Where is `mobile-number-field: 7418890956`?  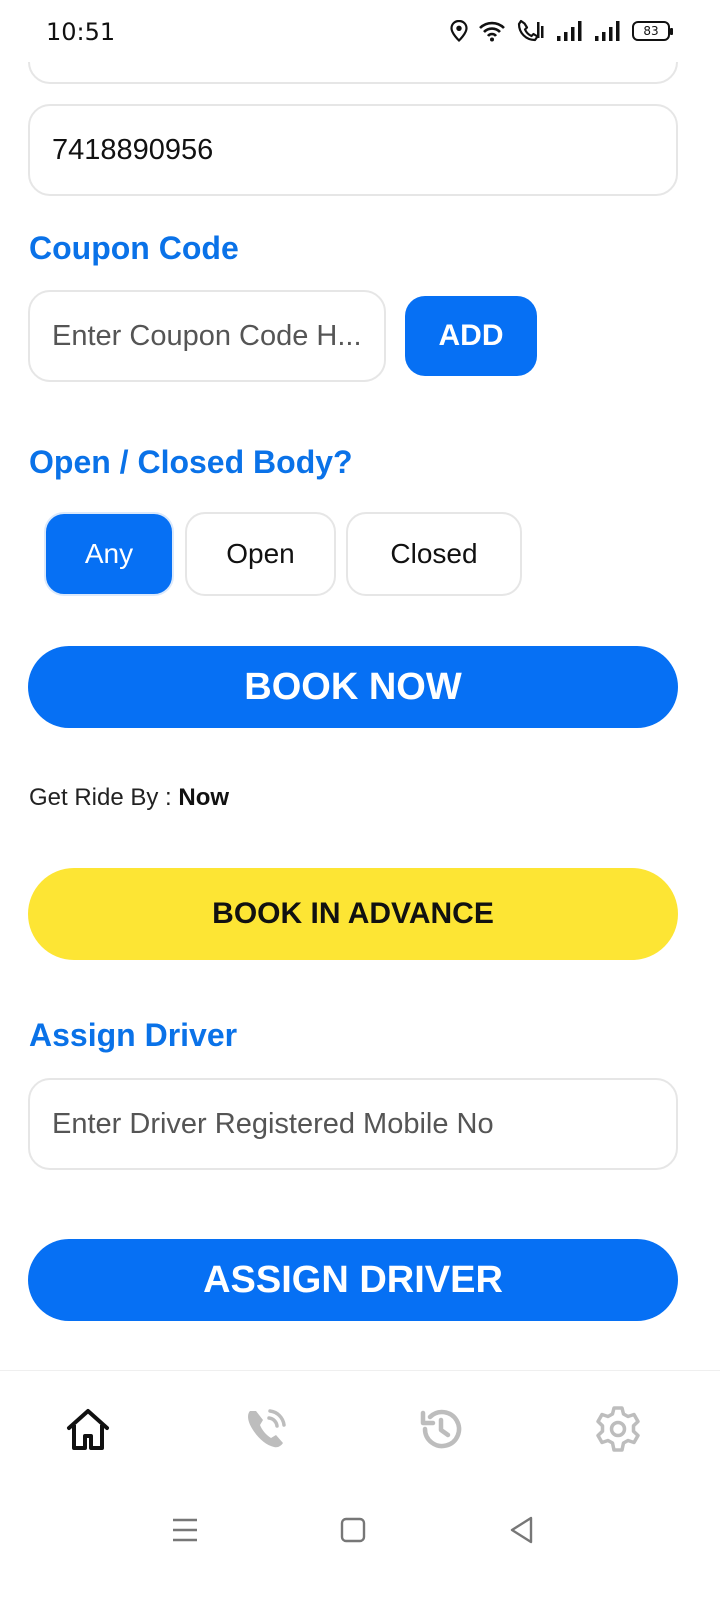
mobile-number-field: 7418890956 is located at coordinates (353, 150).